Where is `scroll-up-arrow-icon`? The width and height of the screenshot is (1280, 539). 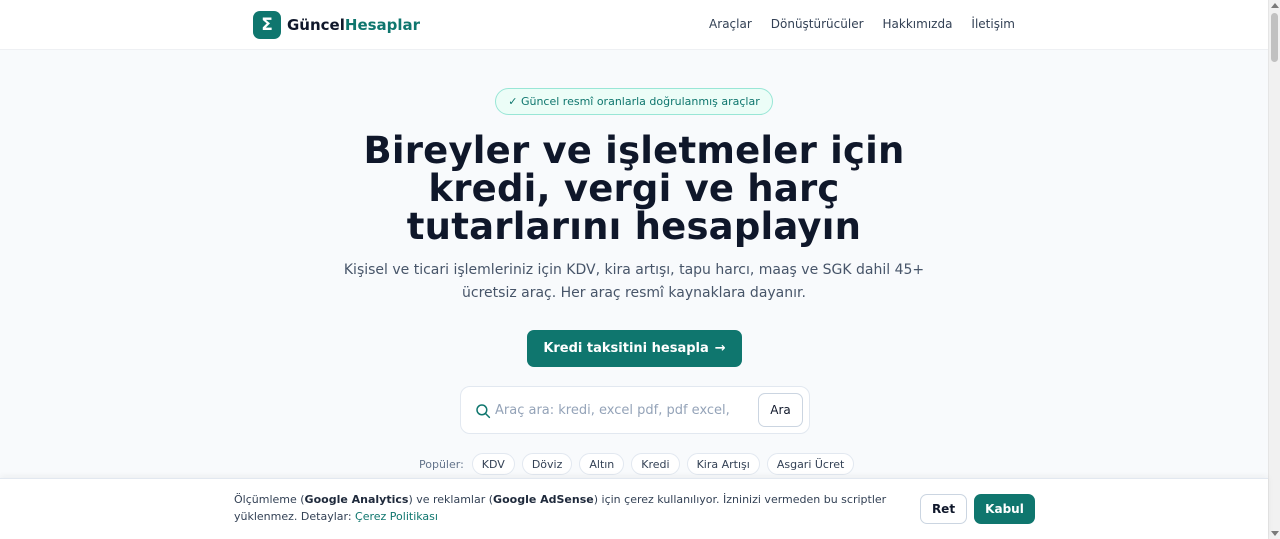
scroll-up-arrow-icon is located at coordinates (1275, 5).